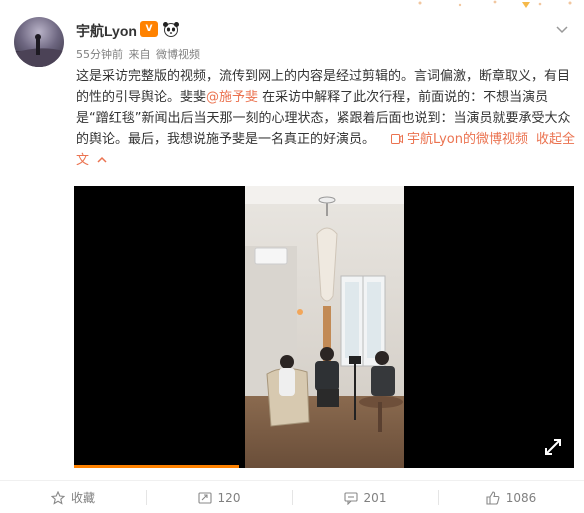 Image resolution: width=584 pixels, height=513 pixels. Describe the element at coordinates (397, 139) in the screenshot. I see `video-link-icon` at that location.